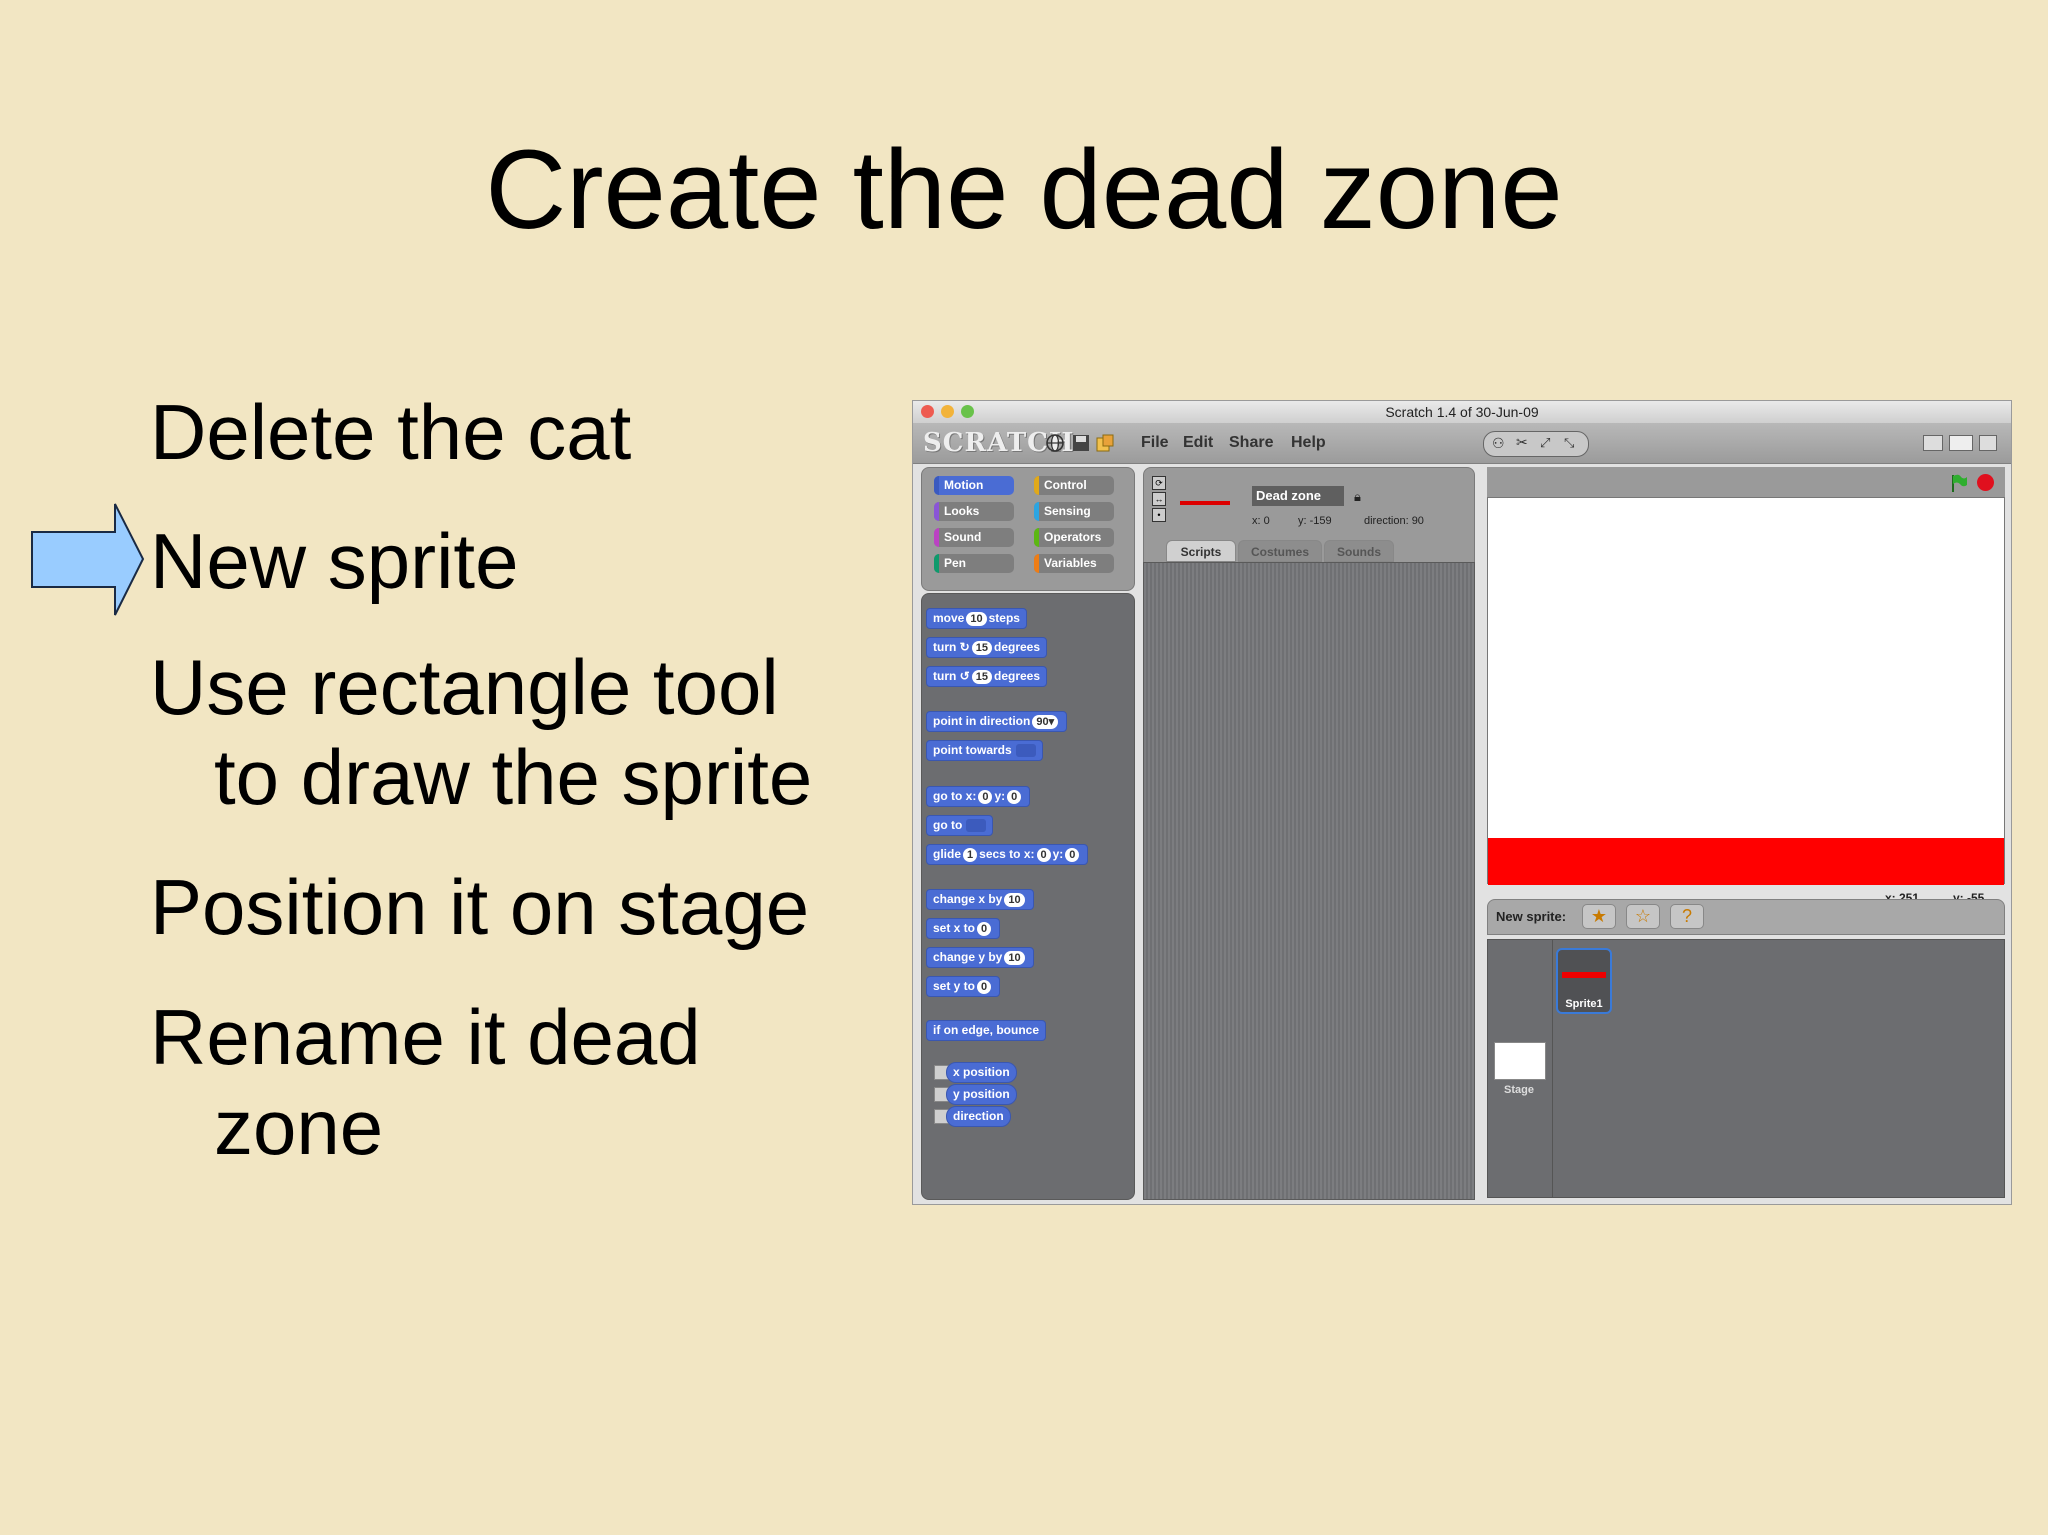 The width and height of the screenshot is (2048, 1535). I want to click on sprite-direction: direction: 90, so click(1394, 521).